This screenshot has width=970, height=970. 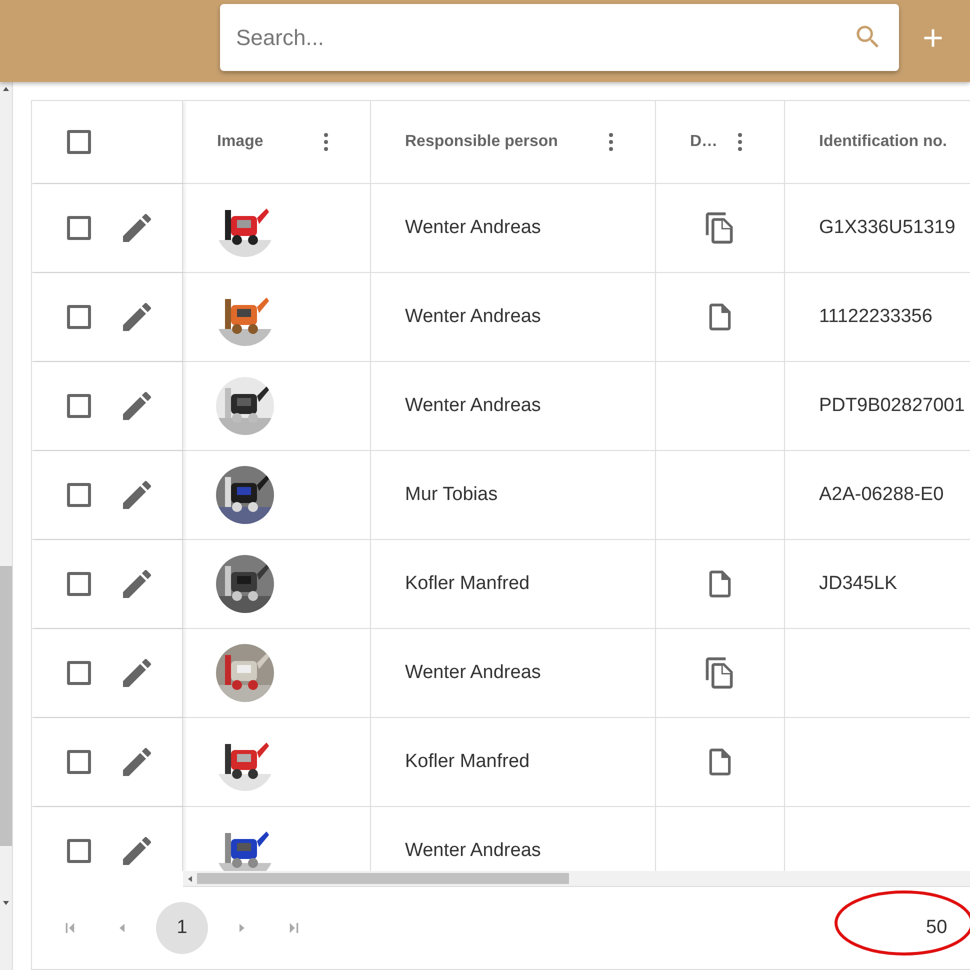 I want to click on identification-number: JD345LK, so click(x=858, y=584).